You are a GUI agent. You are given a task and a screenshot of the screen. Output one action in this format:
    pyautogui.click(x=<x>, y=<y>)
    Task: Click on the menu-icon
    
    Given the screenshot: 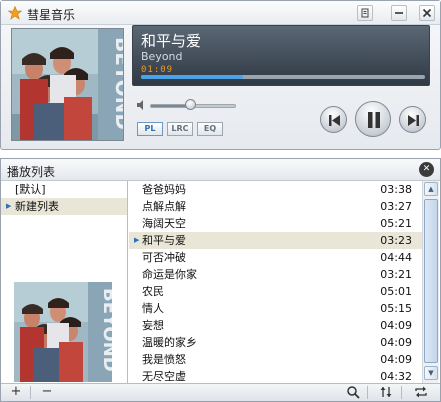 What is the action you would take?
    pyautogui.click(x=365, y=13)
    